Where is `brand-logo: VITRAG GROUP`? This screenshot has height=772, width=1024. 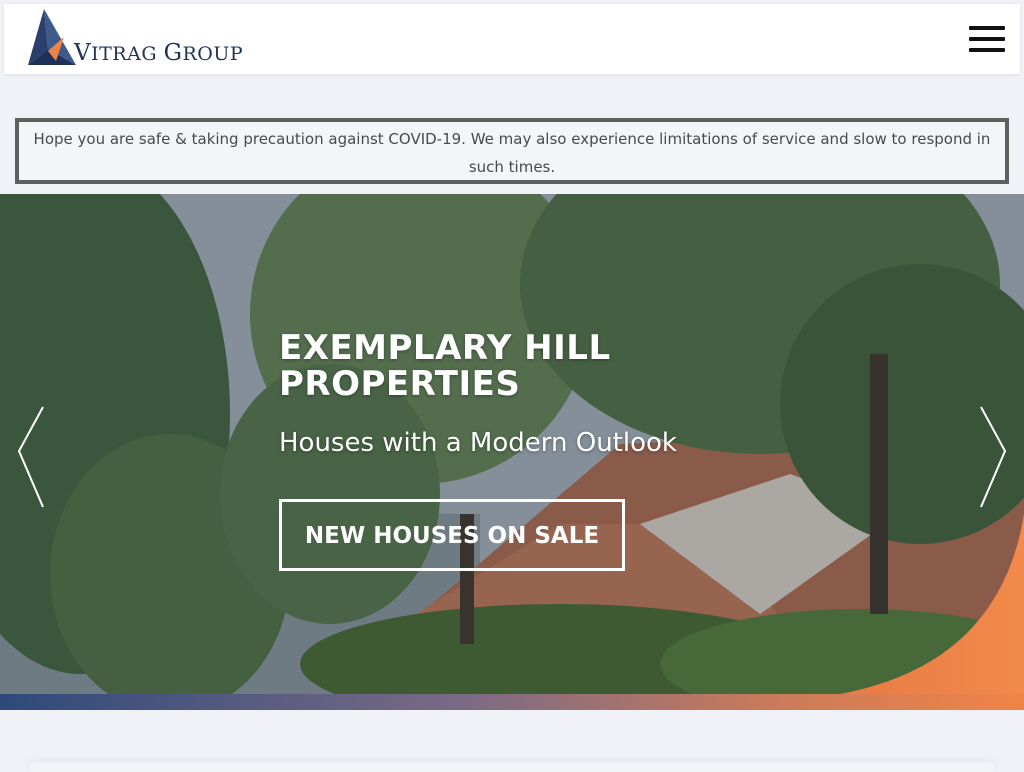
brand-logo: VITRAG GROUP is located at coordinates (132, 39).